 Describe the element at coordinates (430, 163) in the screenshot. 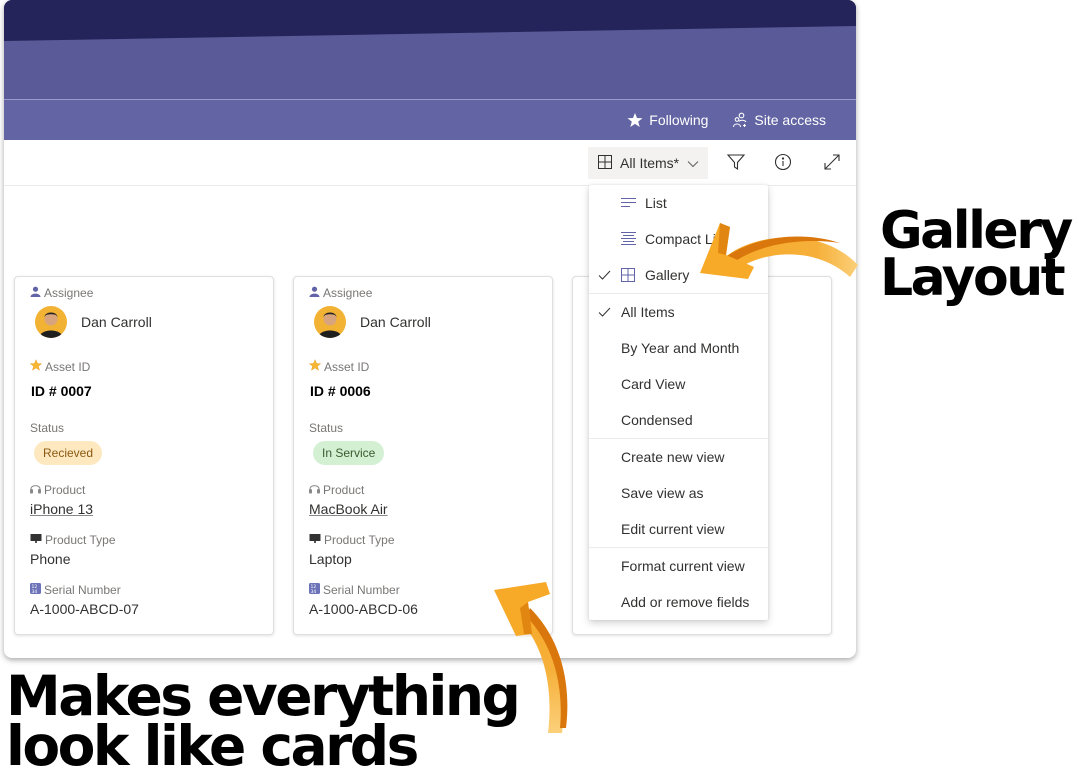

I see `command-bar: All Items*` at that location.